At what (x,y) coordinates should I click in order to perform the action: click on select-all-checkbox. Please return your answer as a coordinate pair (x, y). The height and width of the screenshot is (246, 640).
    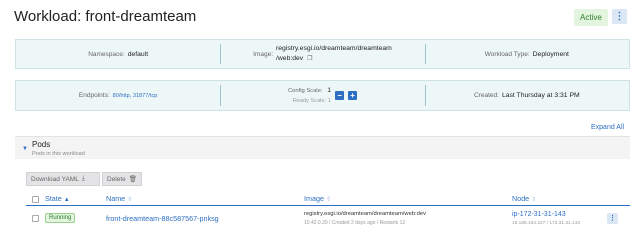
    Looking at the image, I should click on (35, 199).